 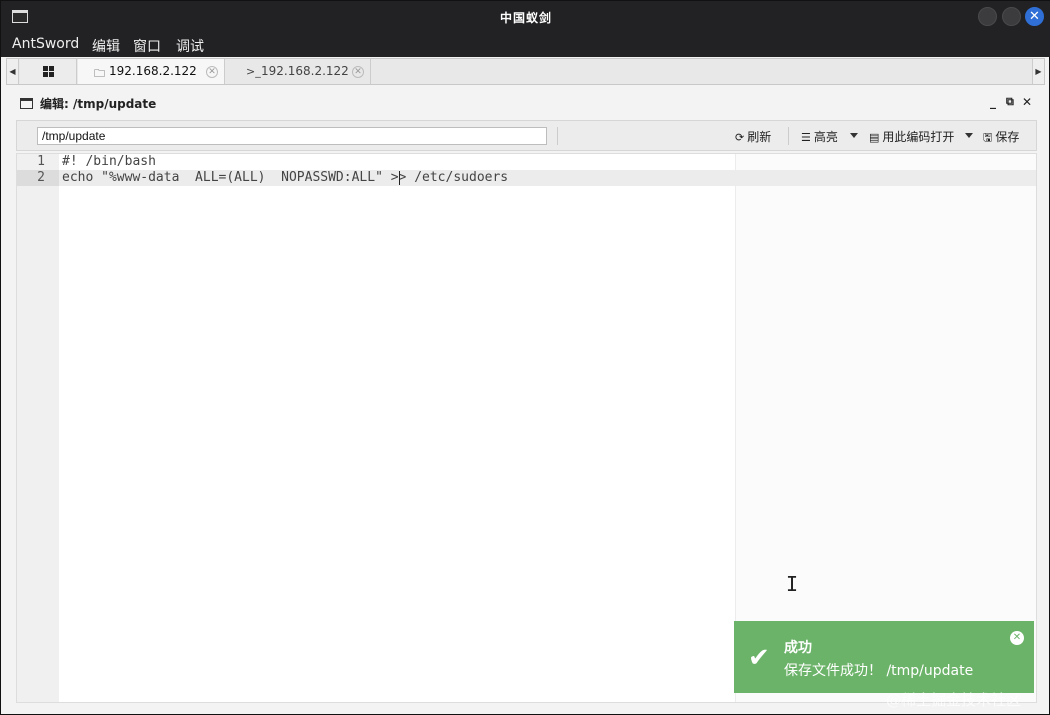 I want to click on terminal-icon: >_, so click(x=253, y=71).